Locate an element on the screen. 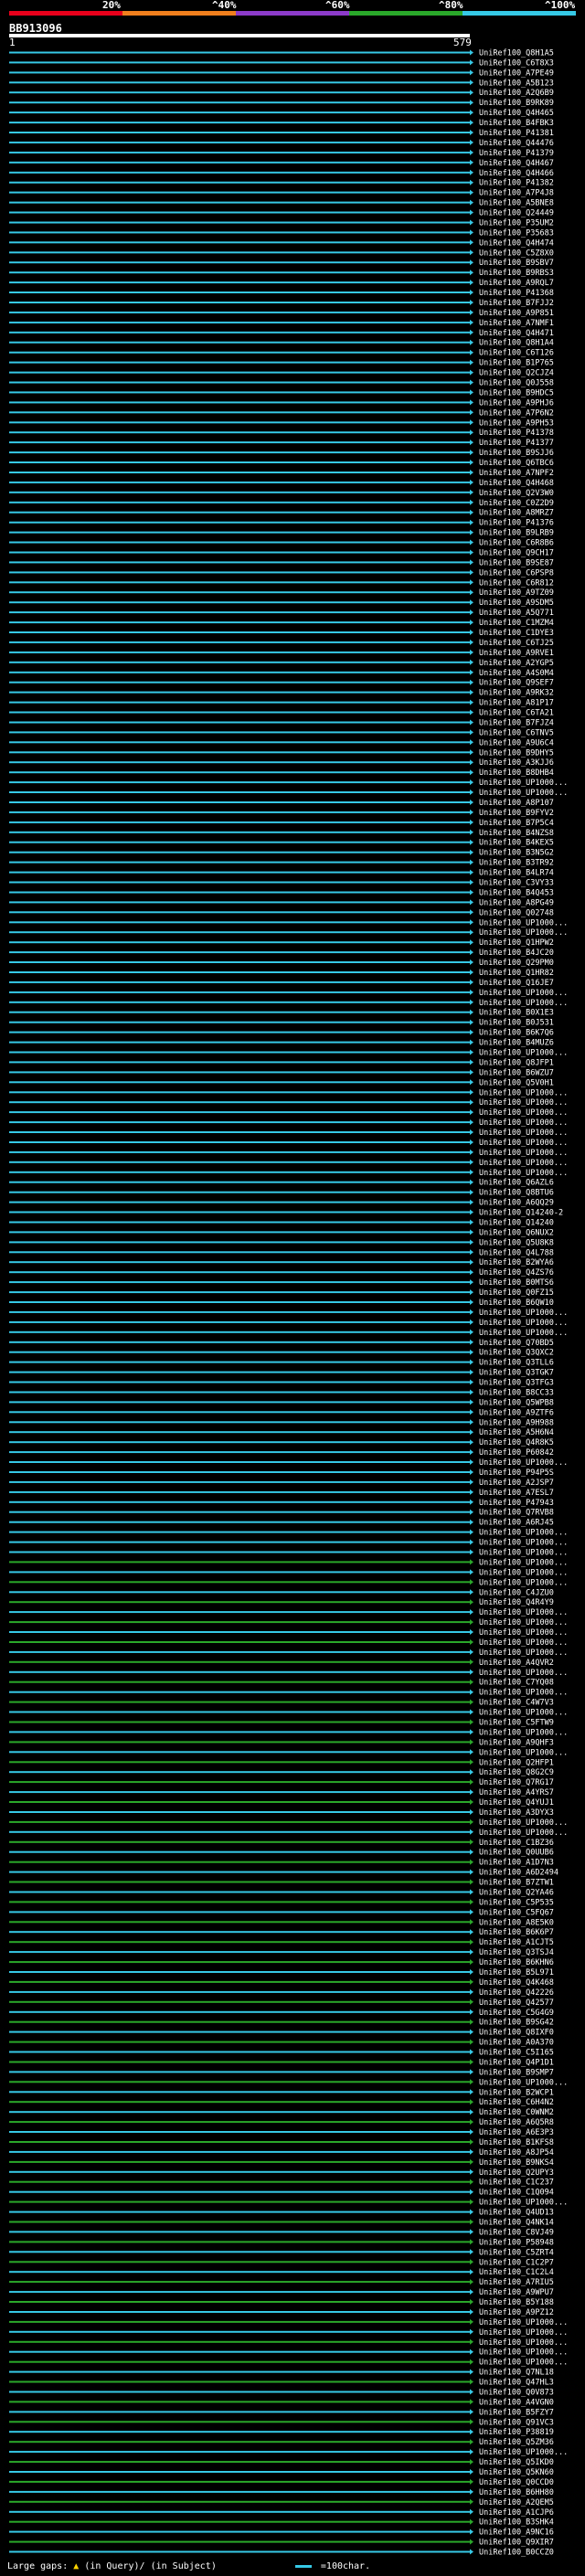  hit-label: UniRef100_Q6TBC6 is located at coordinates (516, 463).